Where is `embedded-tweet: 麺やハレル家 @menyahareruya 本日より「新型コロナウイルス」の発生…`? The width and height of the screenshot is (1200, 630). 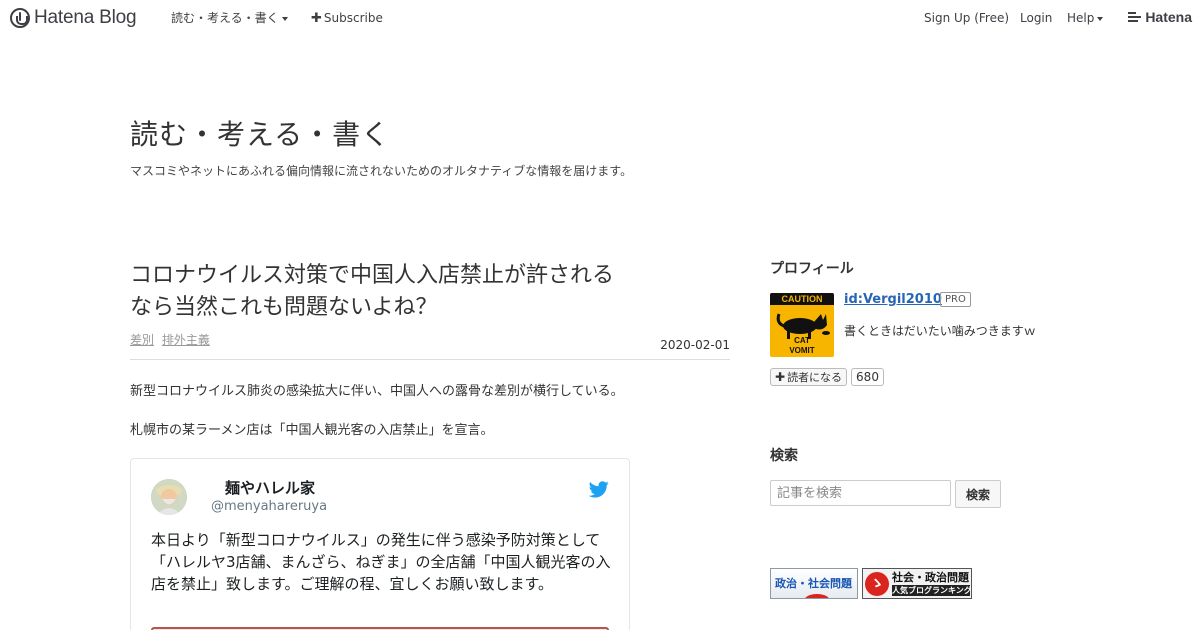 embedded-tweet: 麺やハレル家 @menyahareruya 本日より「新型コロナウイルス」の発生… is located at coordinates (380, 544).